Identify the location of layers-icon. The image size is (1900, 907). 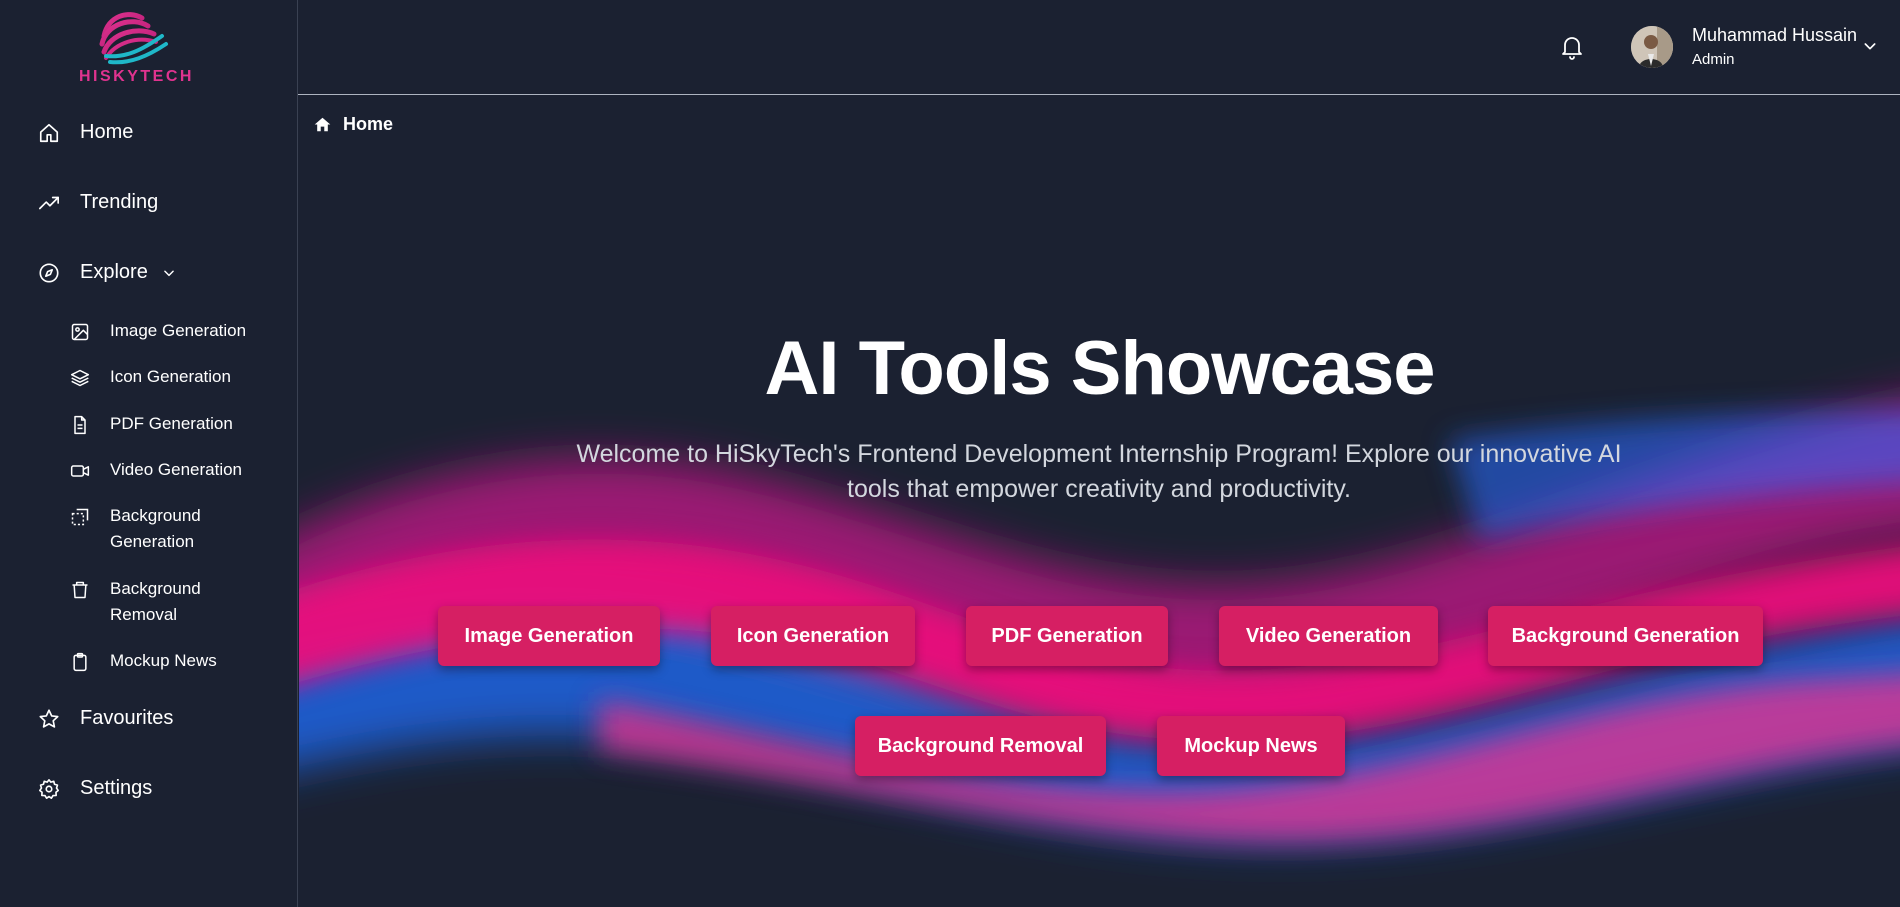
(80, 378).